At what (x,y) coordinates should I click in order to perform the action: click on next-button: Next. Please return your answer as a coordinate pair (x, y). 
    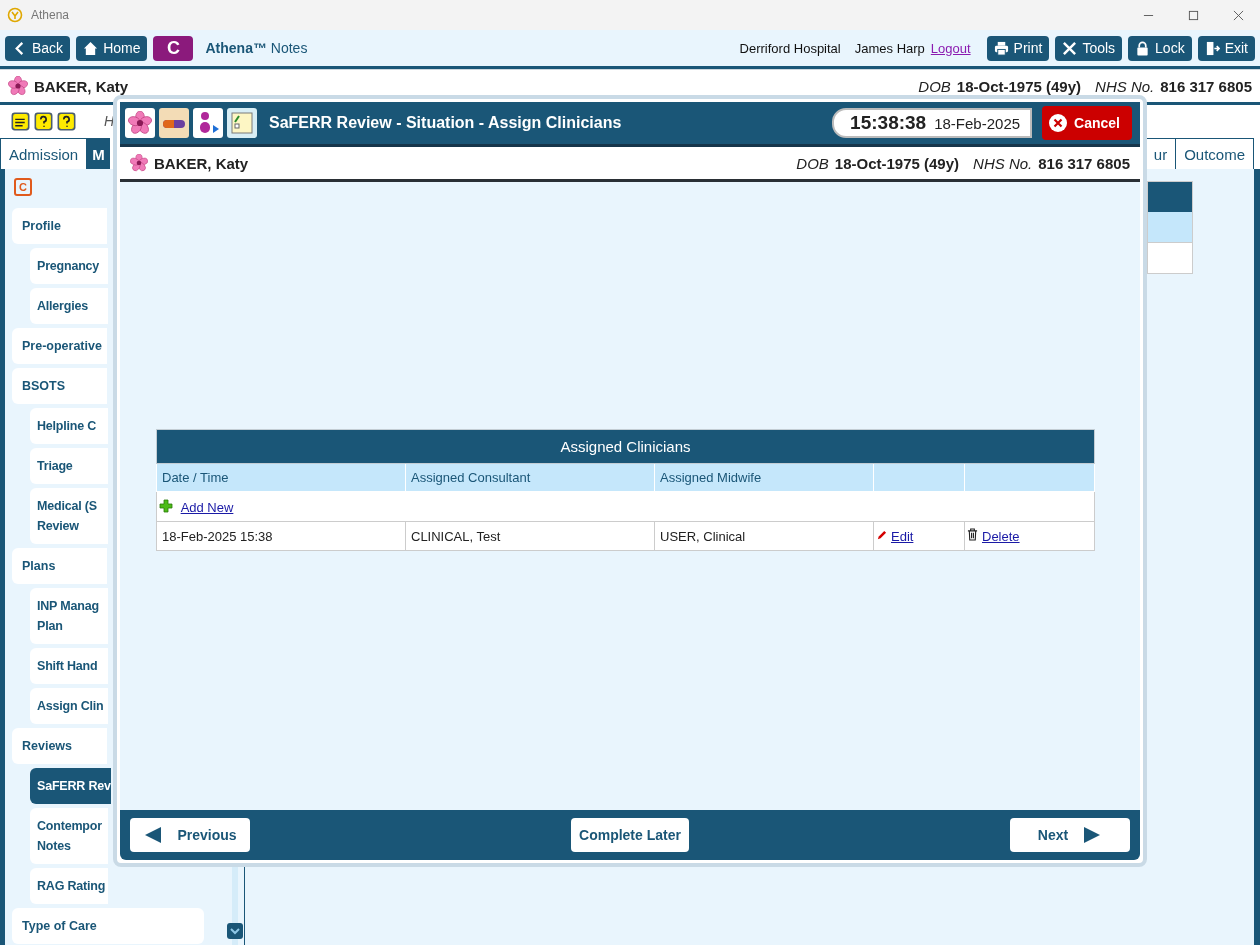
    Looking at the image, I should click on (1070, 835).